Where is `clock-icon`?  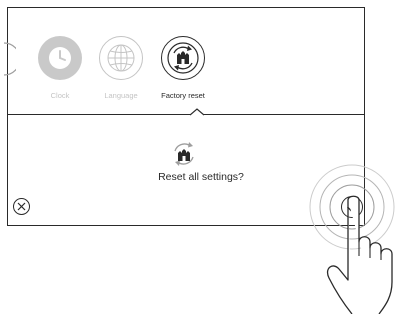 clock-icon is located at coordinates (60, 58).